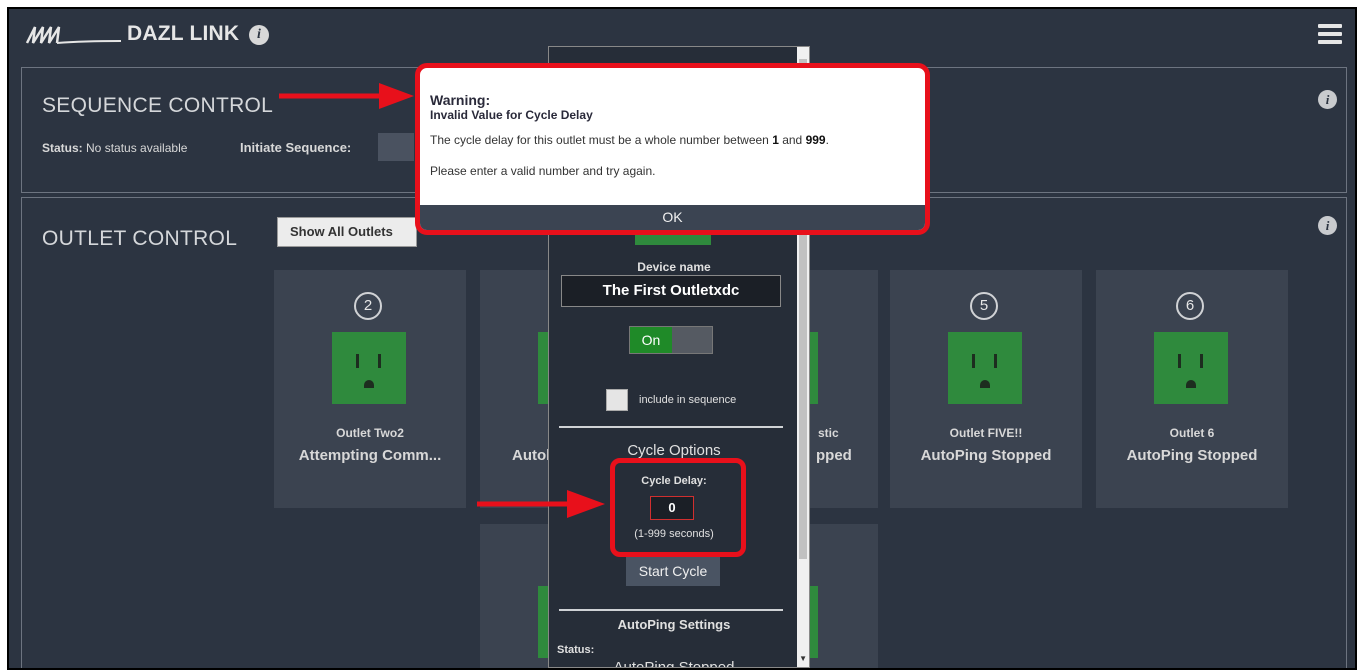 This screenshot has width=1364, height=670. Describe the element at coordinates (617, 400) in the screenshot. I see `include-in-sequence-checkbox` at that location.